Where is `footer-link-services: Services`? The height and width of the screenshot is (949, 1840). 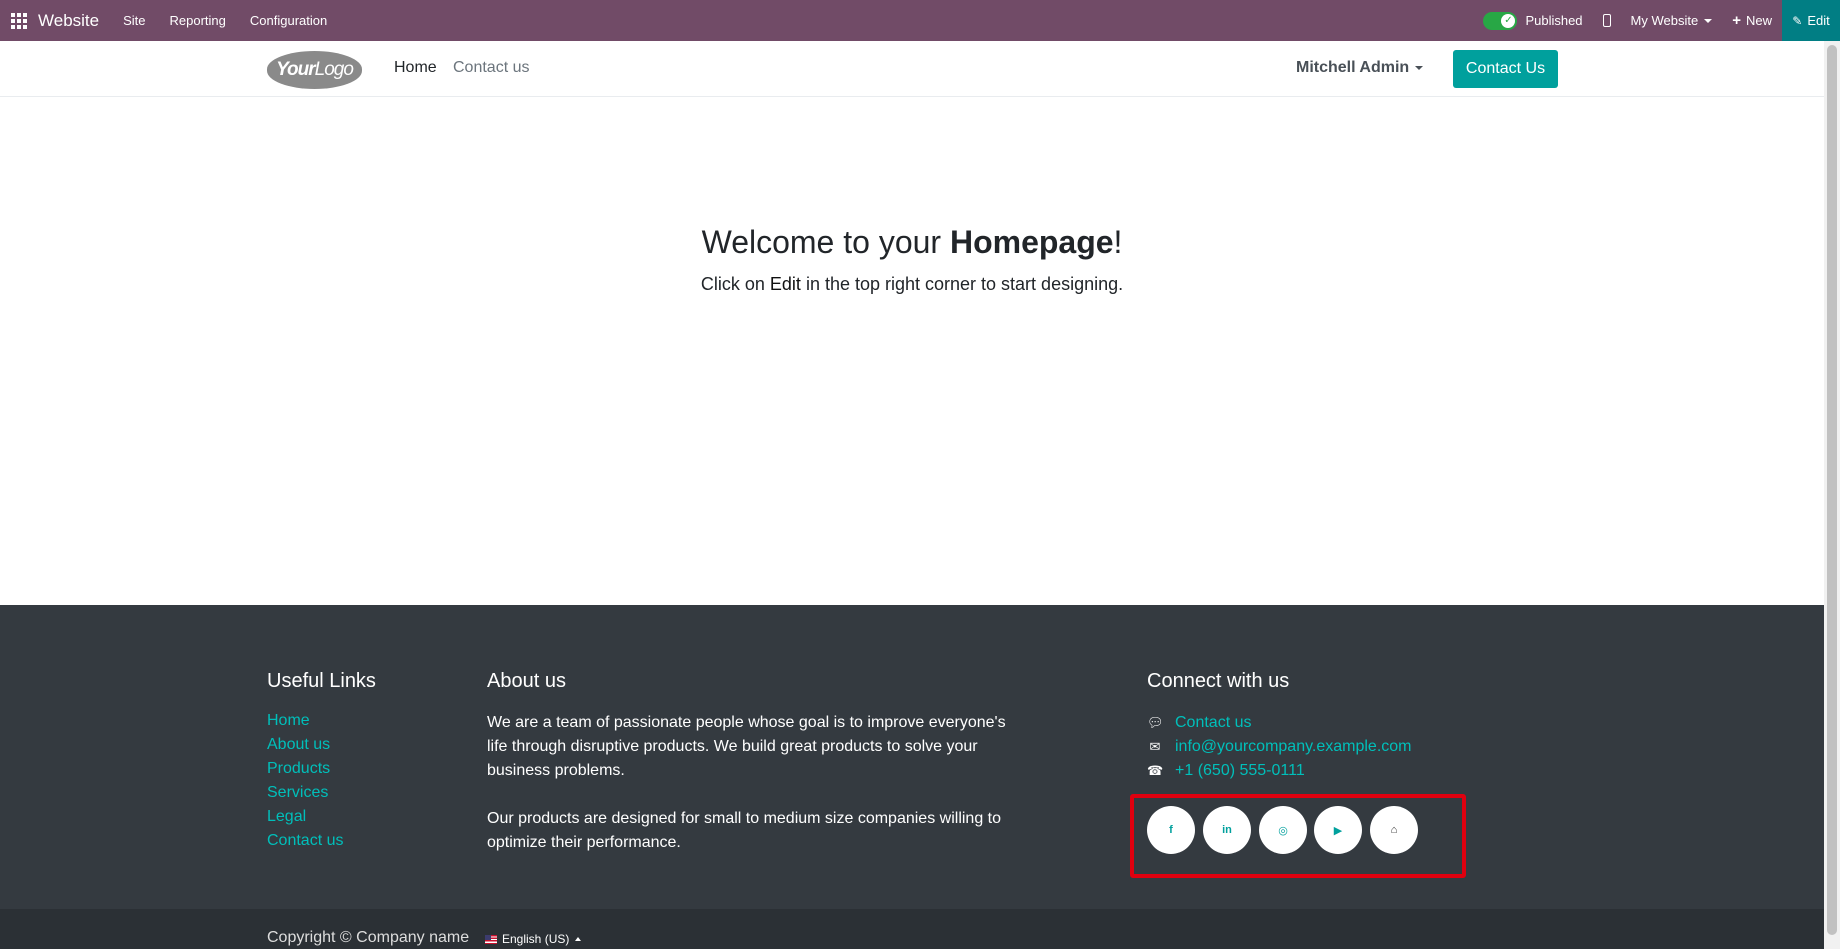
footer-link-services: Services is located at coordinates (305, 795).